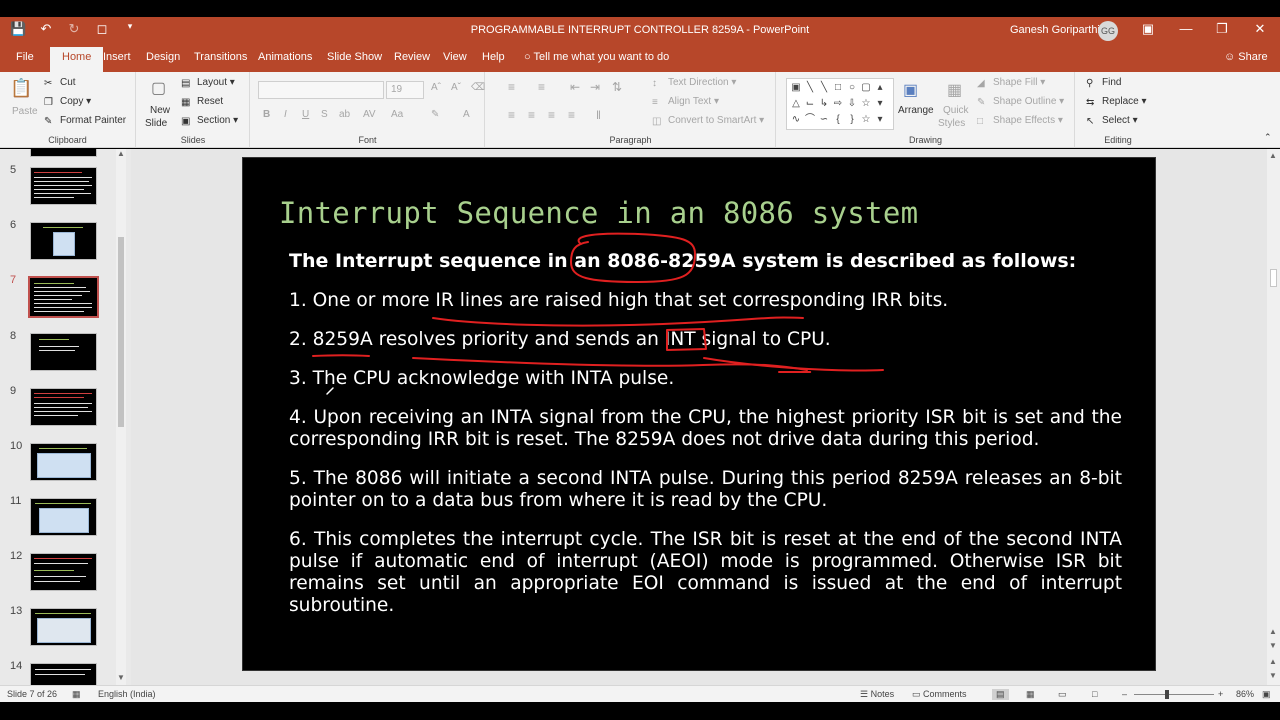 The width and height of the screenshot is (1280, 720). I want to click on arrow-down-shape-icon: ⇩, so click(852, 104).